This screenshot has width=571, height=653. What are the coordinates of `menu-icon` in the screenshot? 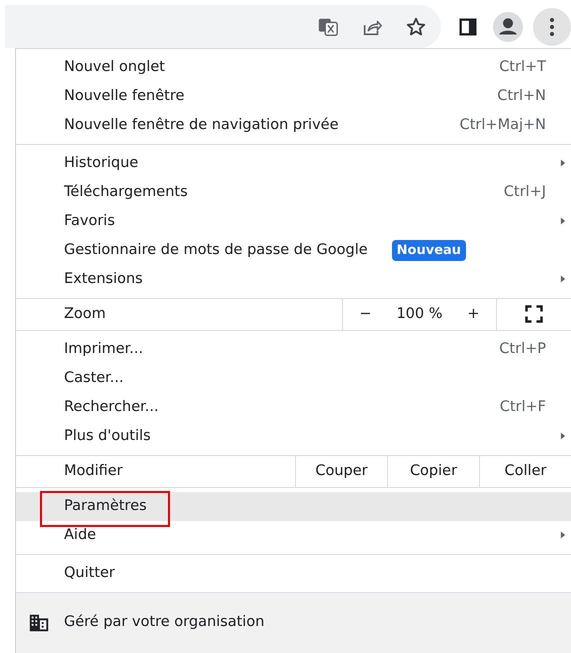 It's located at (552, 27).